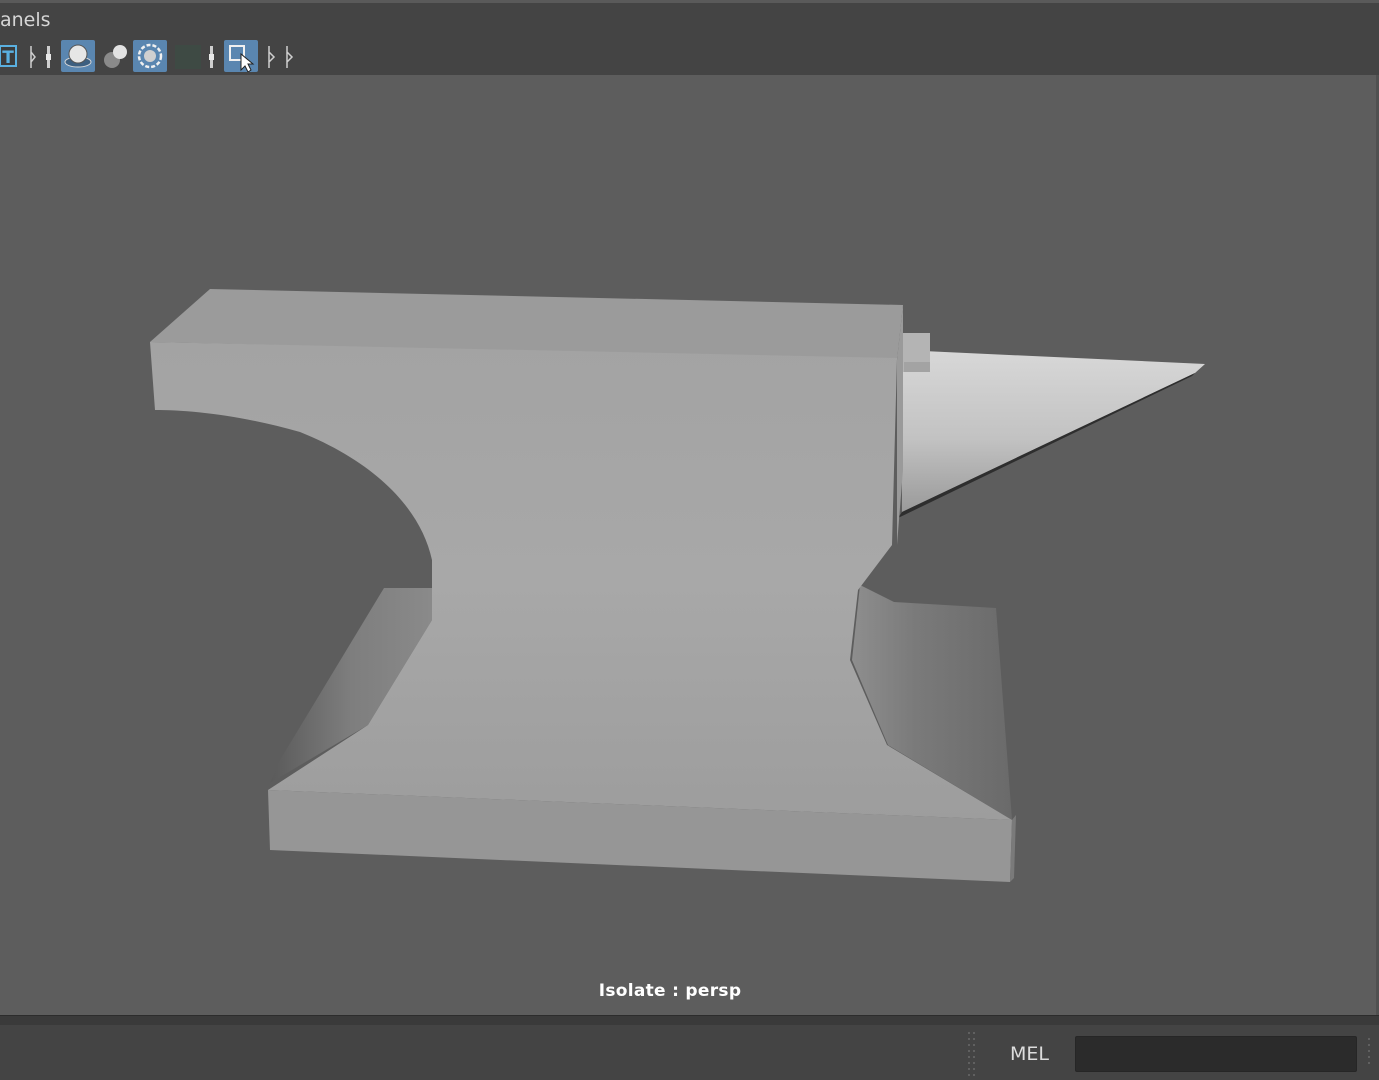 Image resolution: width=1379 pixels, height=1080 pixels. I want to click on shadows-icon, so click(150, 56).